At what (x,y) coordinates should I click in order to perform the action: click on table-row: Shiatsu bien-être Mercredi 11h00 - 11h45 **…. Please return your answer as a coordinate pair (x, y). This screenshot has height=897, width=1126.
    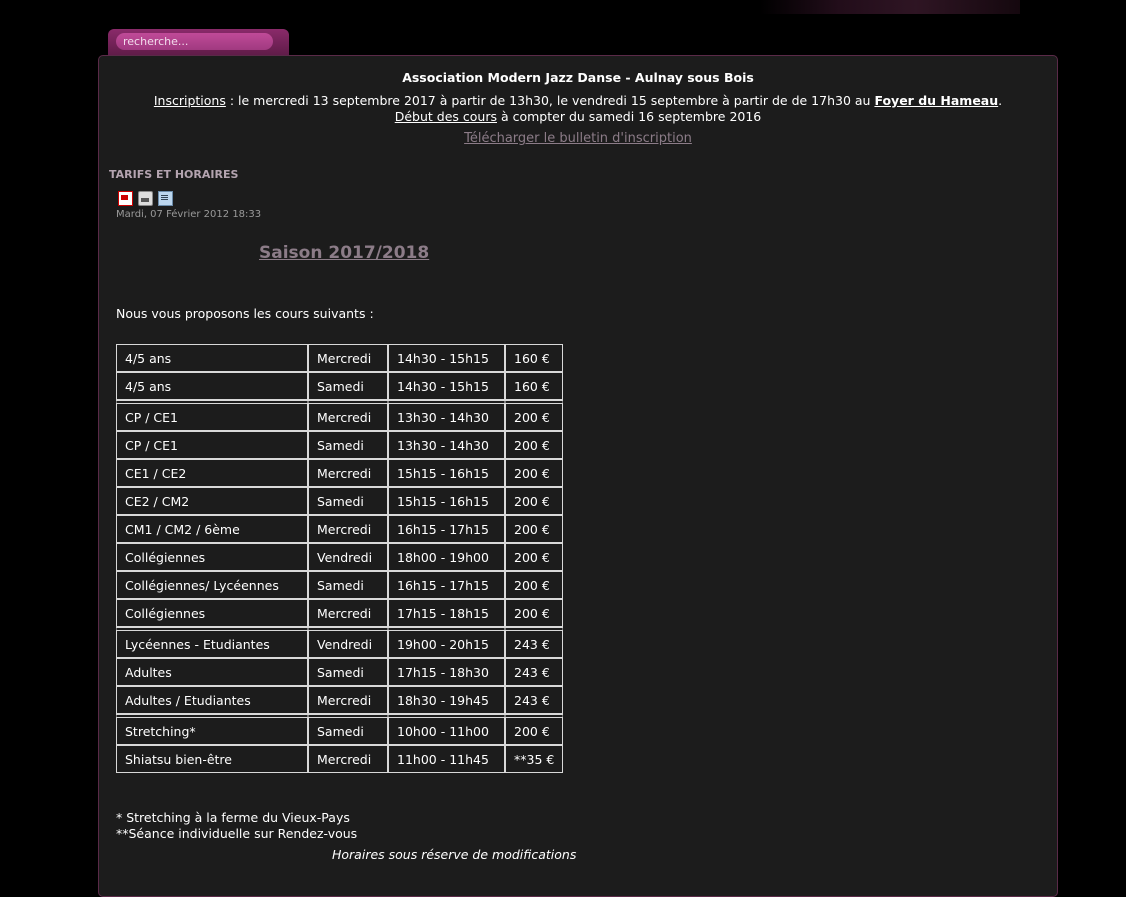
    Looking at the image, I should click on (340, 759).